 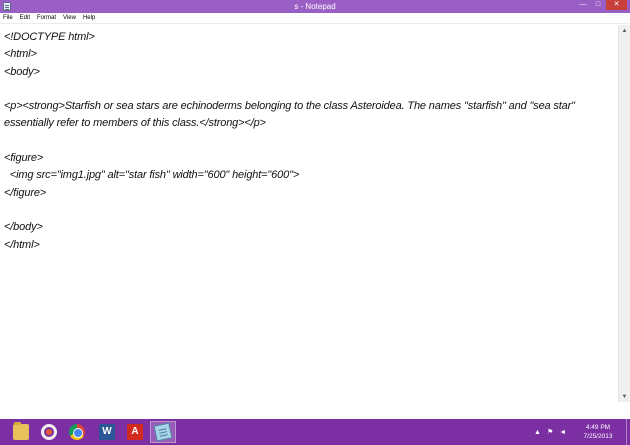 What do you see at coordinates (628, 432) in the screenshot?
I see `show-desktop-button` at bounding box center [628, 432].